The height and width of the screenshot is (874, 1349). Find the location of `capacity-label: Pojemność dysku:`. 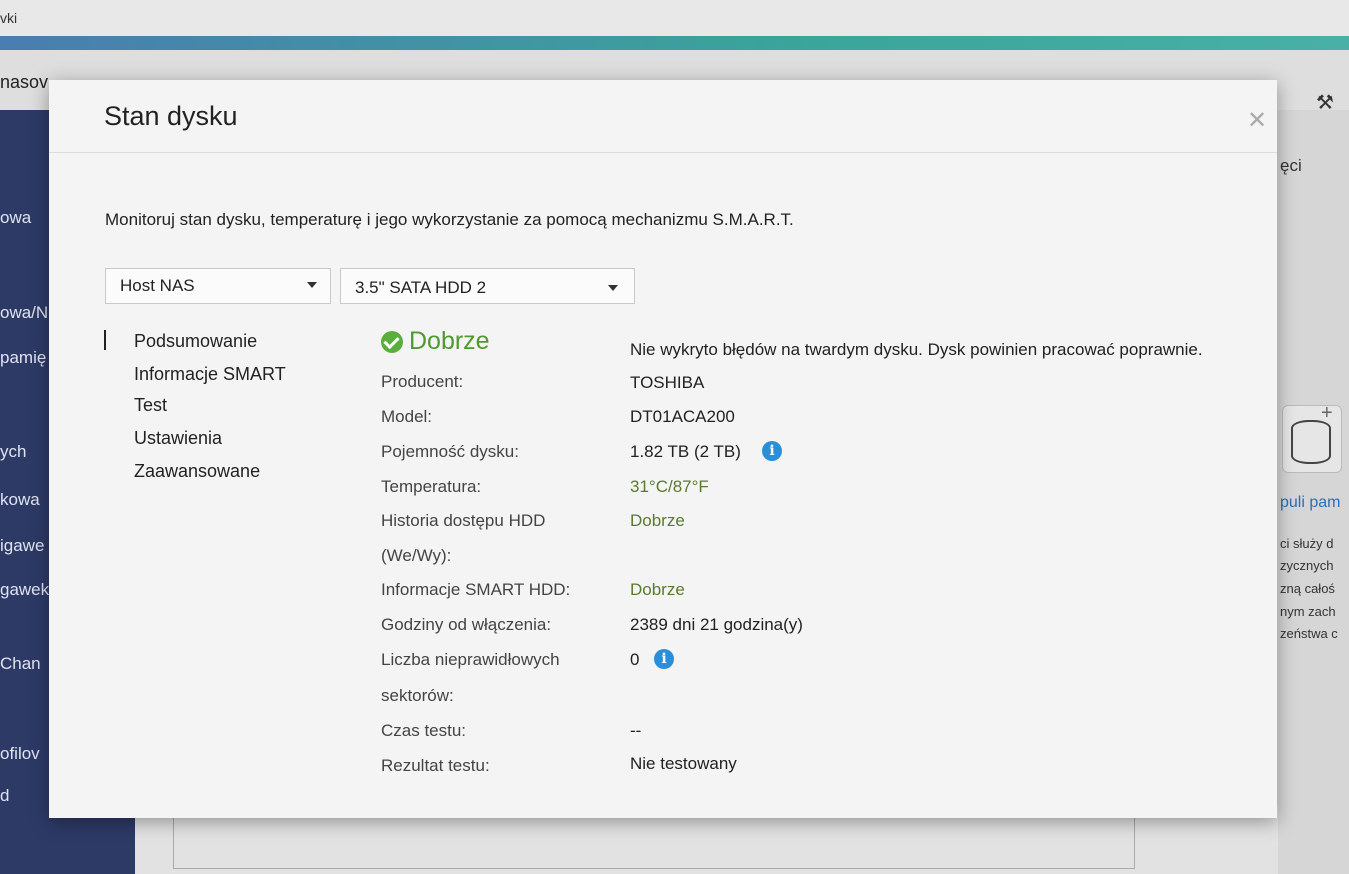

capacity-label: Pojemność dysku: is located at coordinates (450, 451).